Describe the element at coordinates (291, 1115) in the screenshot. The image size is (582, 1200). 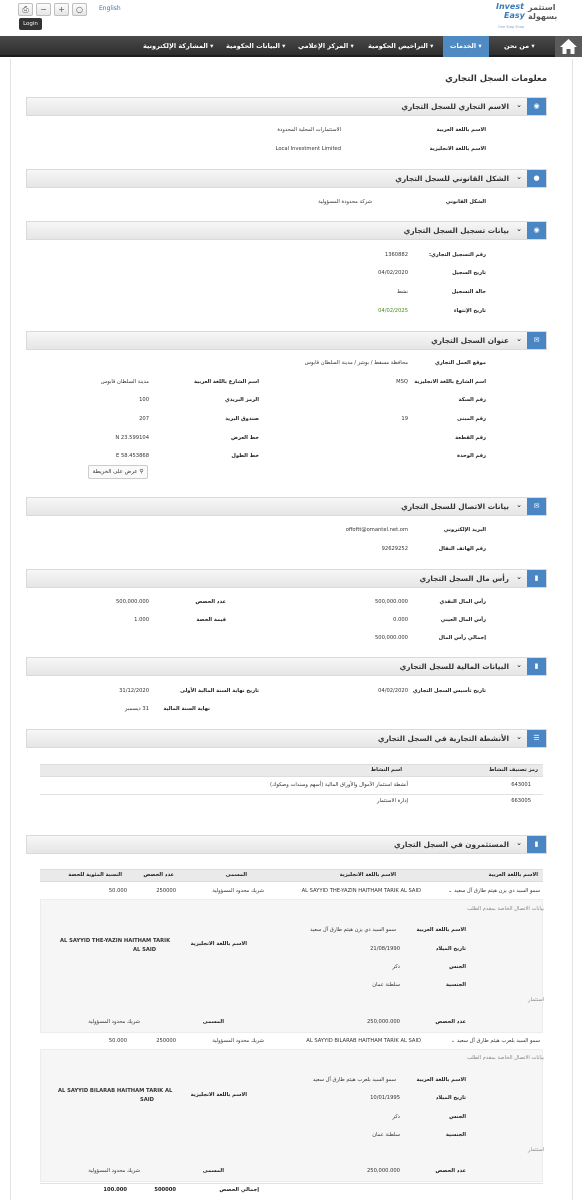
I see `investor-detail-panel` at that location.